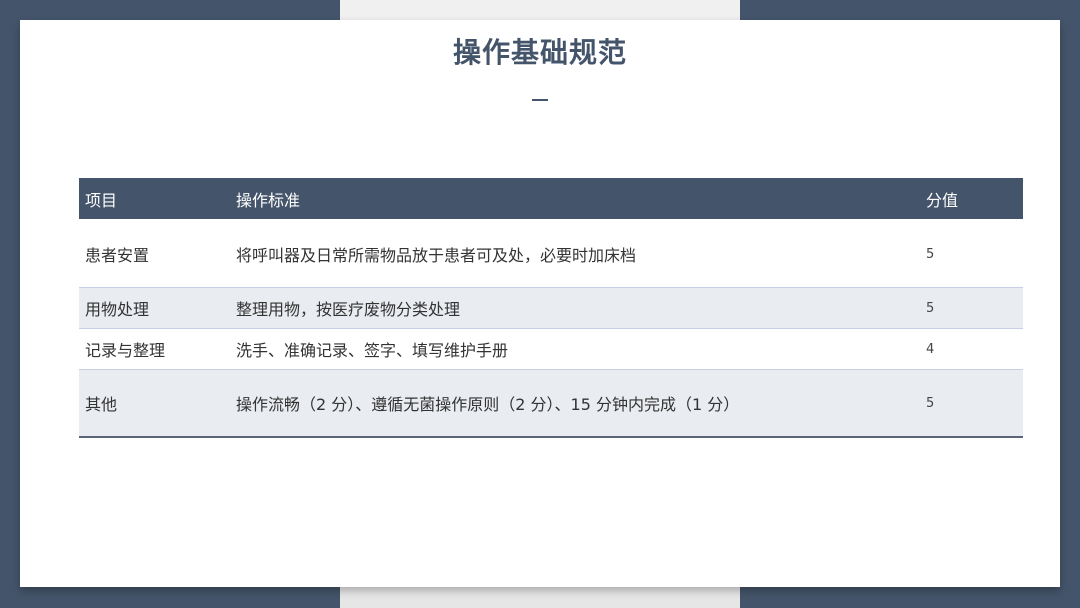 The width and height of the screenshot is (1080, 608). What do you see at coordinates (540, 100) in the screenshot?
I see `title-underline` at bounding box center [540, 100].